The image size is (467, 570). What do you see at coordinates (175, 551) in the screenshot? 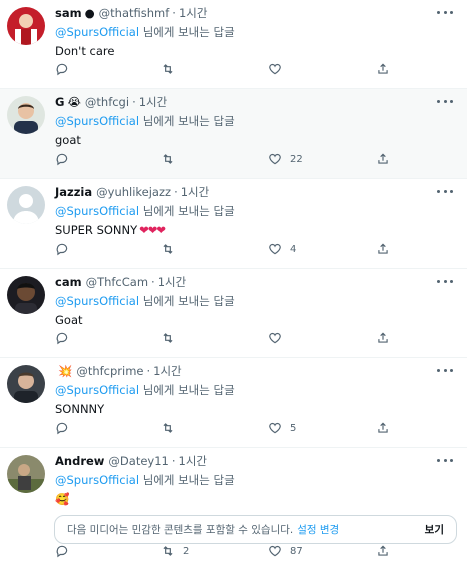
I see `retweet-button: 2` at bounding box center [175, 551].